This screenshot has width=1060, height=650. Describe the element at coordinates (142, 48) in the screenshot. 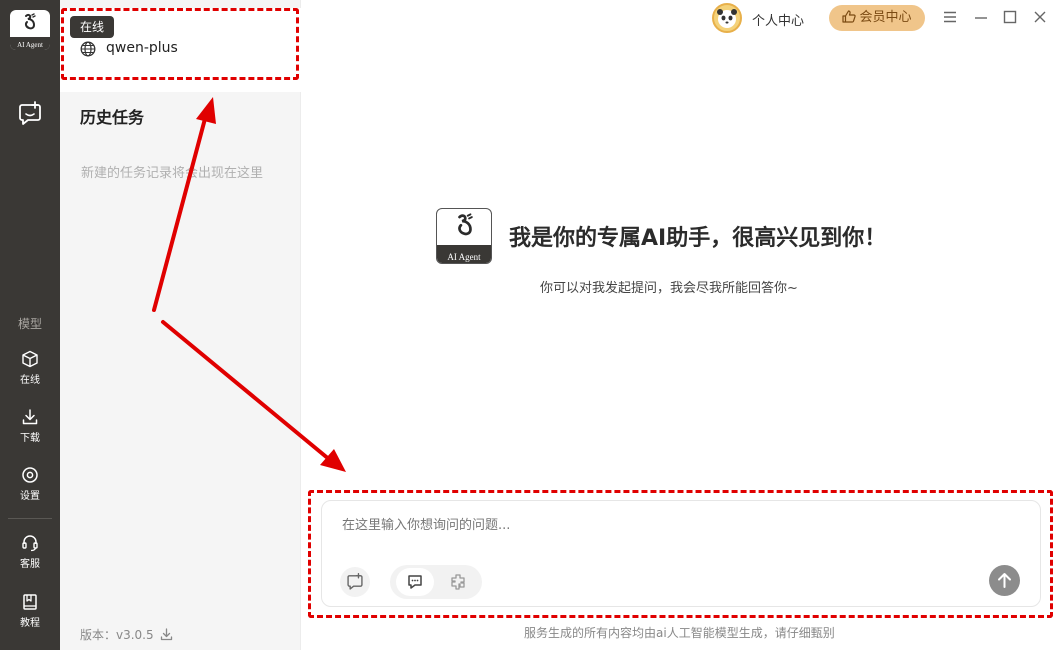

I see `model-name: qwen-plus` at that location.